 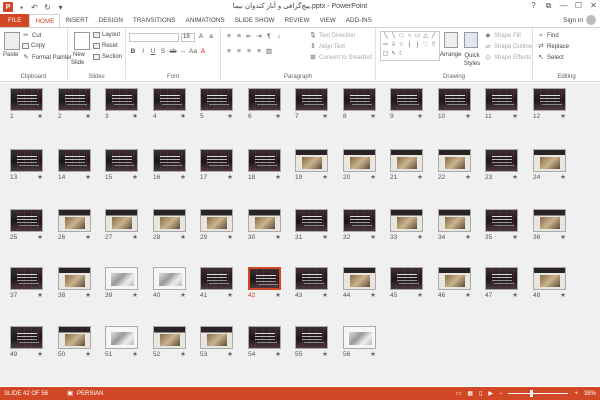 I want to click on shapes-gallery: ╲ ╲ □ ○ ▭ △ ╱ ⇨ ⇩ ☆ { } ♡ ⇧ ▢ ϟ ☾, so click(x=410, y=46).